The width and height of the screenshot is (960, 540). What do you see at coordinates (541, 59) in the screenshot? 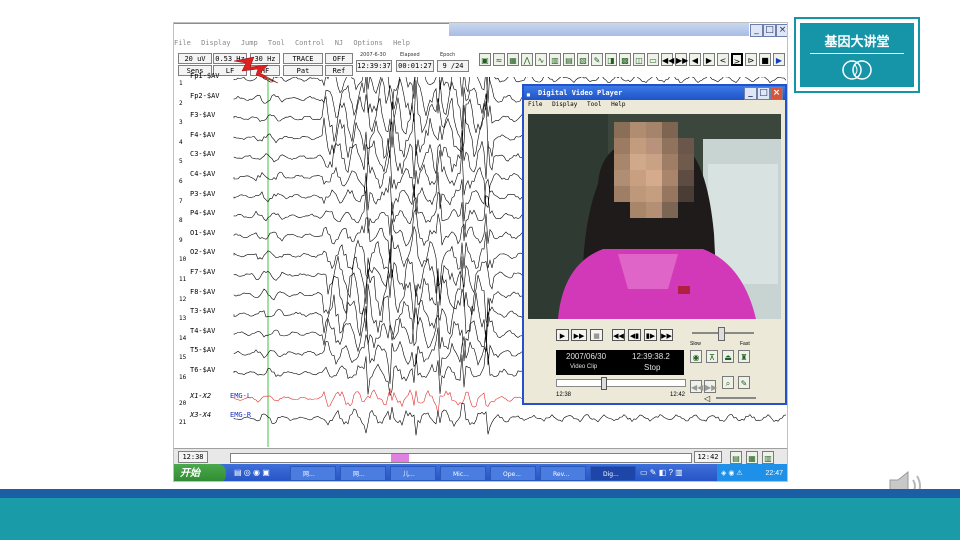
I see `spectrum-icon: ∿` at bounding box center [541, 59].